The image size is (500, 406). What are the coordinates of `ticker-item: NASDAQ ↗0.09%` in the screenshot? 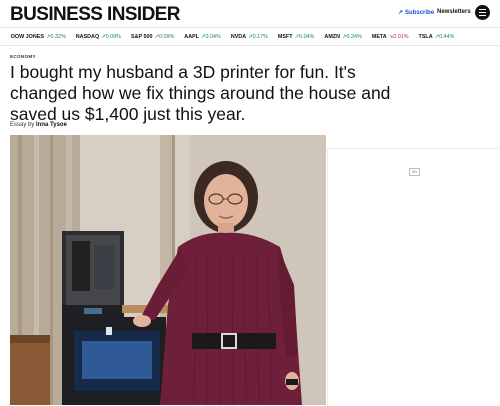 It's located at (98, 37).